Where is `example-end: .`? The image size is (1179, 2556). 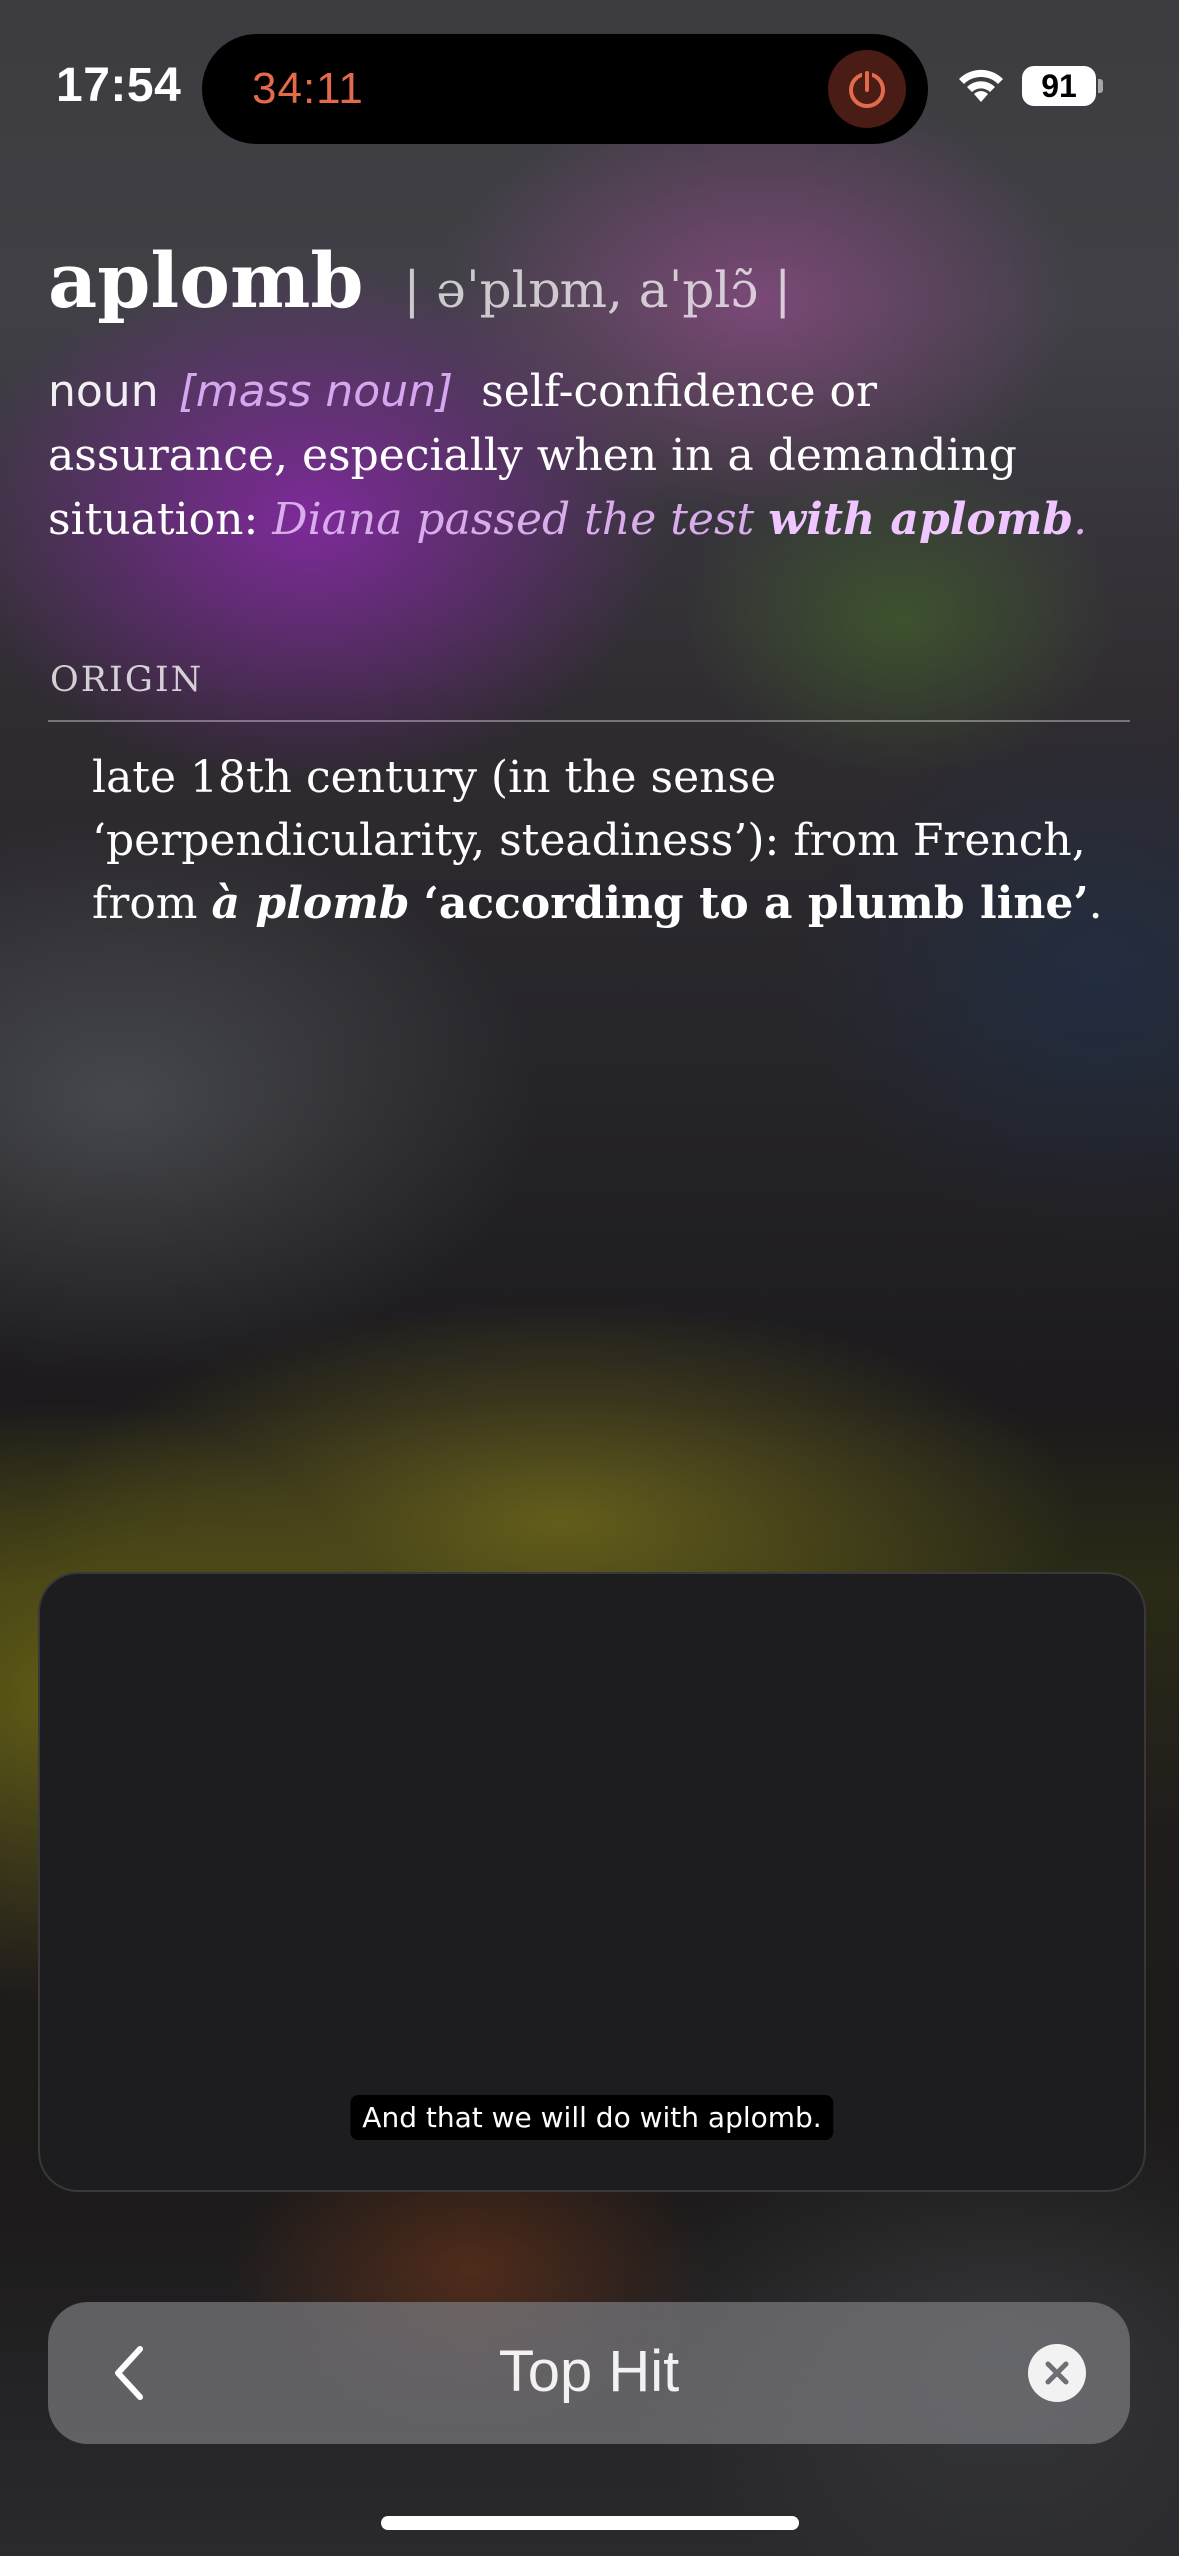
example-end: . is located at coordinates (1080, 519).